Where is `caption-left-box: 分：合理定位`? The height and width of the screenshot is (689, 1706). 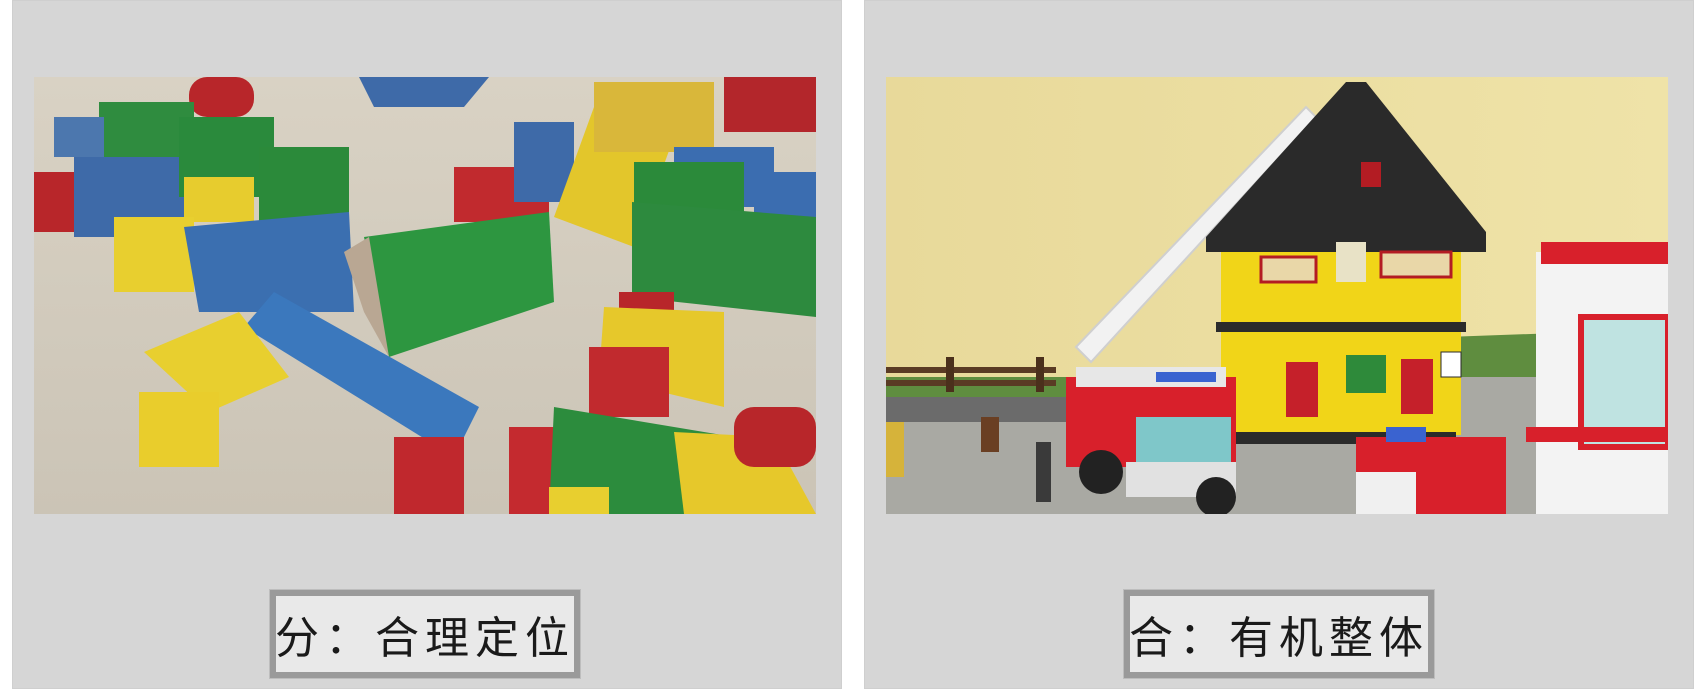 caption-left-box: 分：合理定位 is located at coordinates (425, 634).